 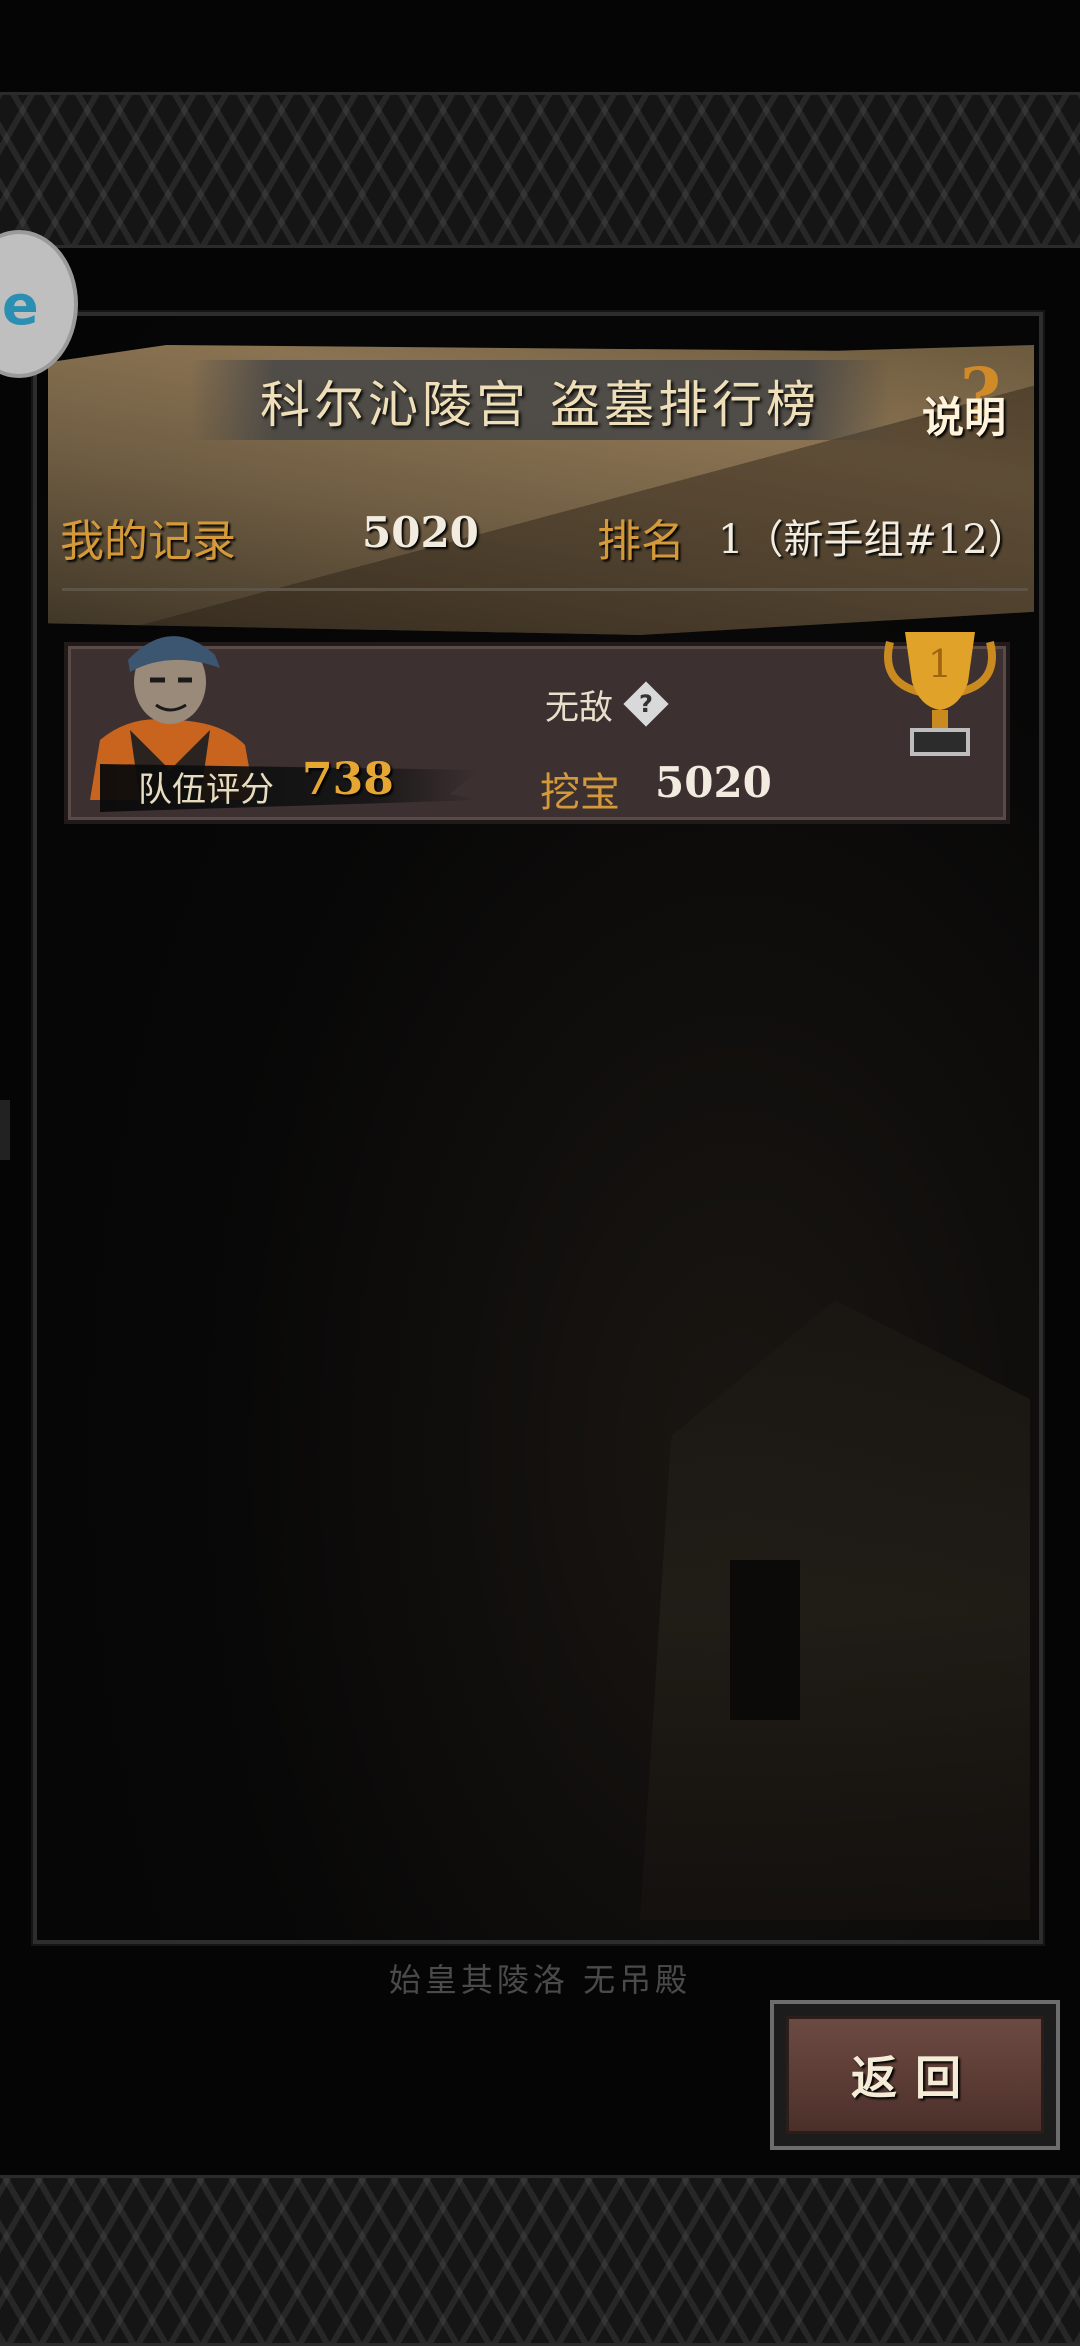 I want to click on background-ruin-door, so click(x=765, y=1640).